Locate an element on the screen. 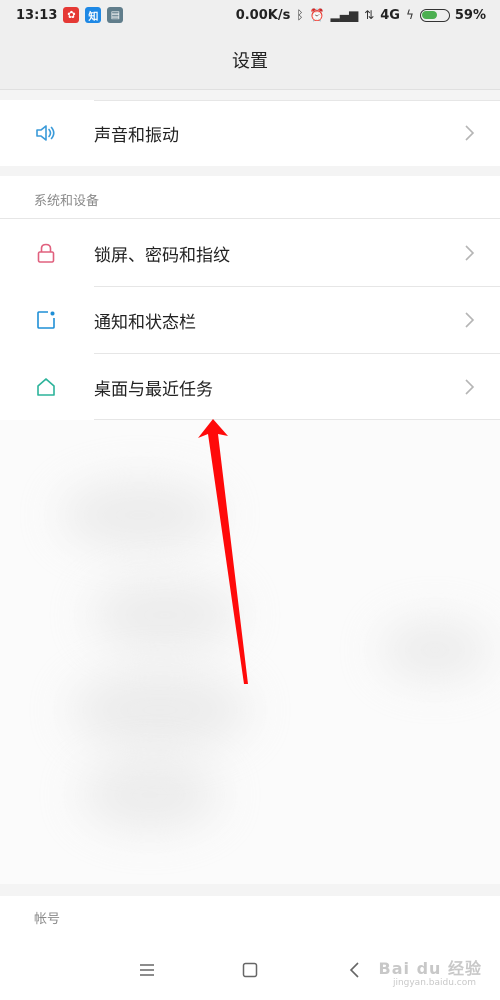 This screenshot has width=500, height=1000. settings-group-top: 声音和振动 is located at coordinates (250, 133).